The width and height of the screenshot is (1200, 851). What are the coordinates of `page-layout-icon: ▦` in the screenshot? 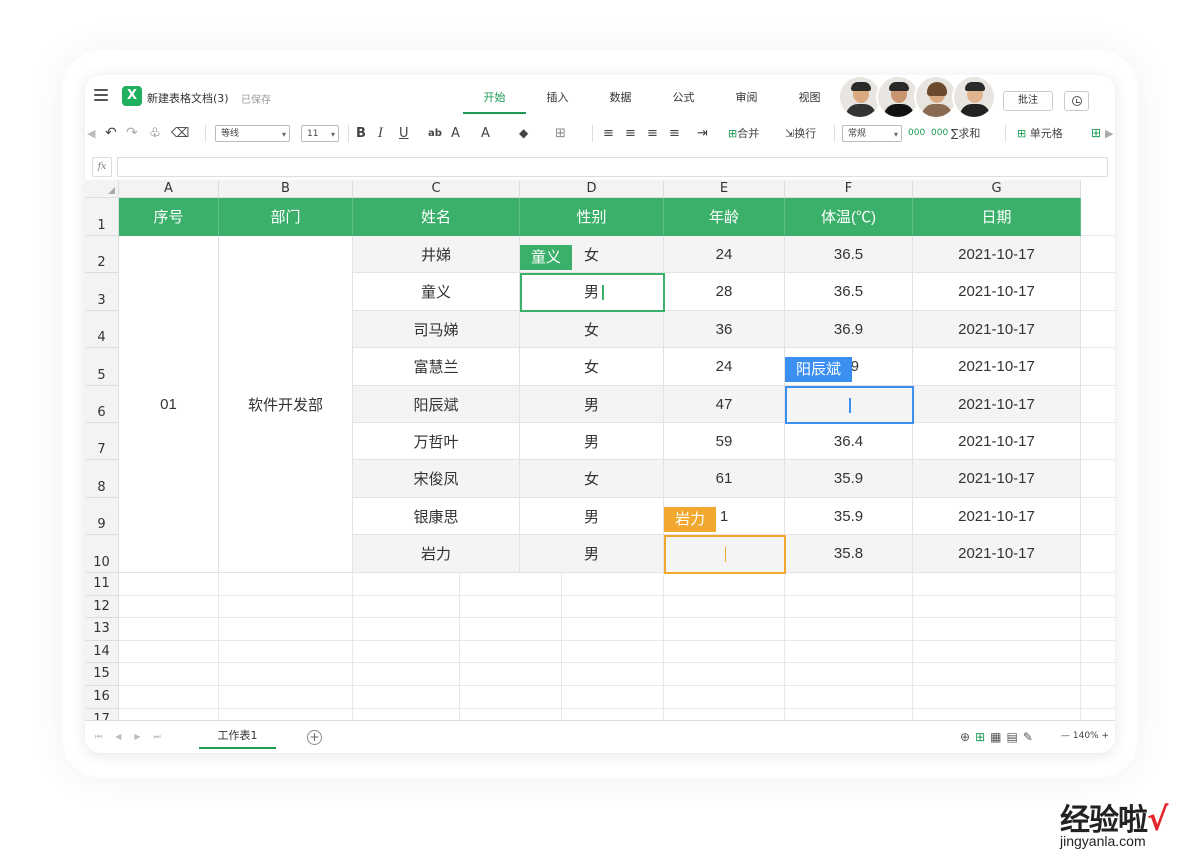 It's located at (995, 737).